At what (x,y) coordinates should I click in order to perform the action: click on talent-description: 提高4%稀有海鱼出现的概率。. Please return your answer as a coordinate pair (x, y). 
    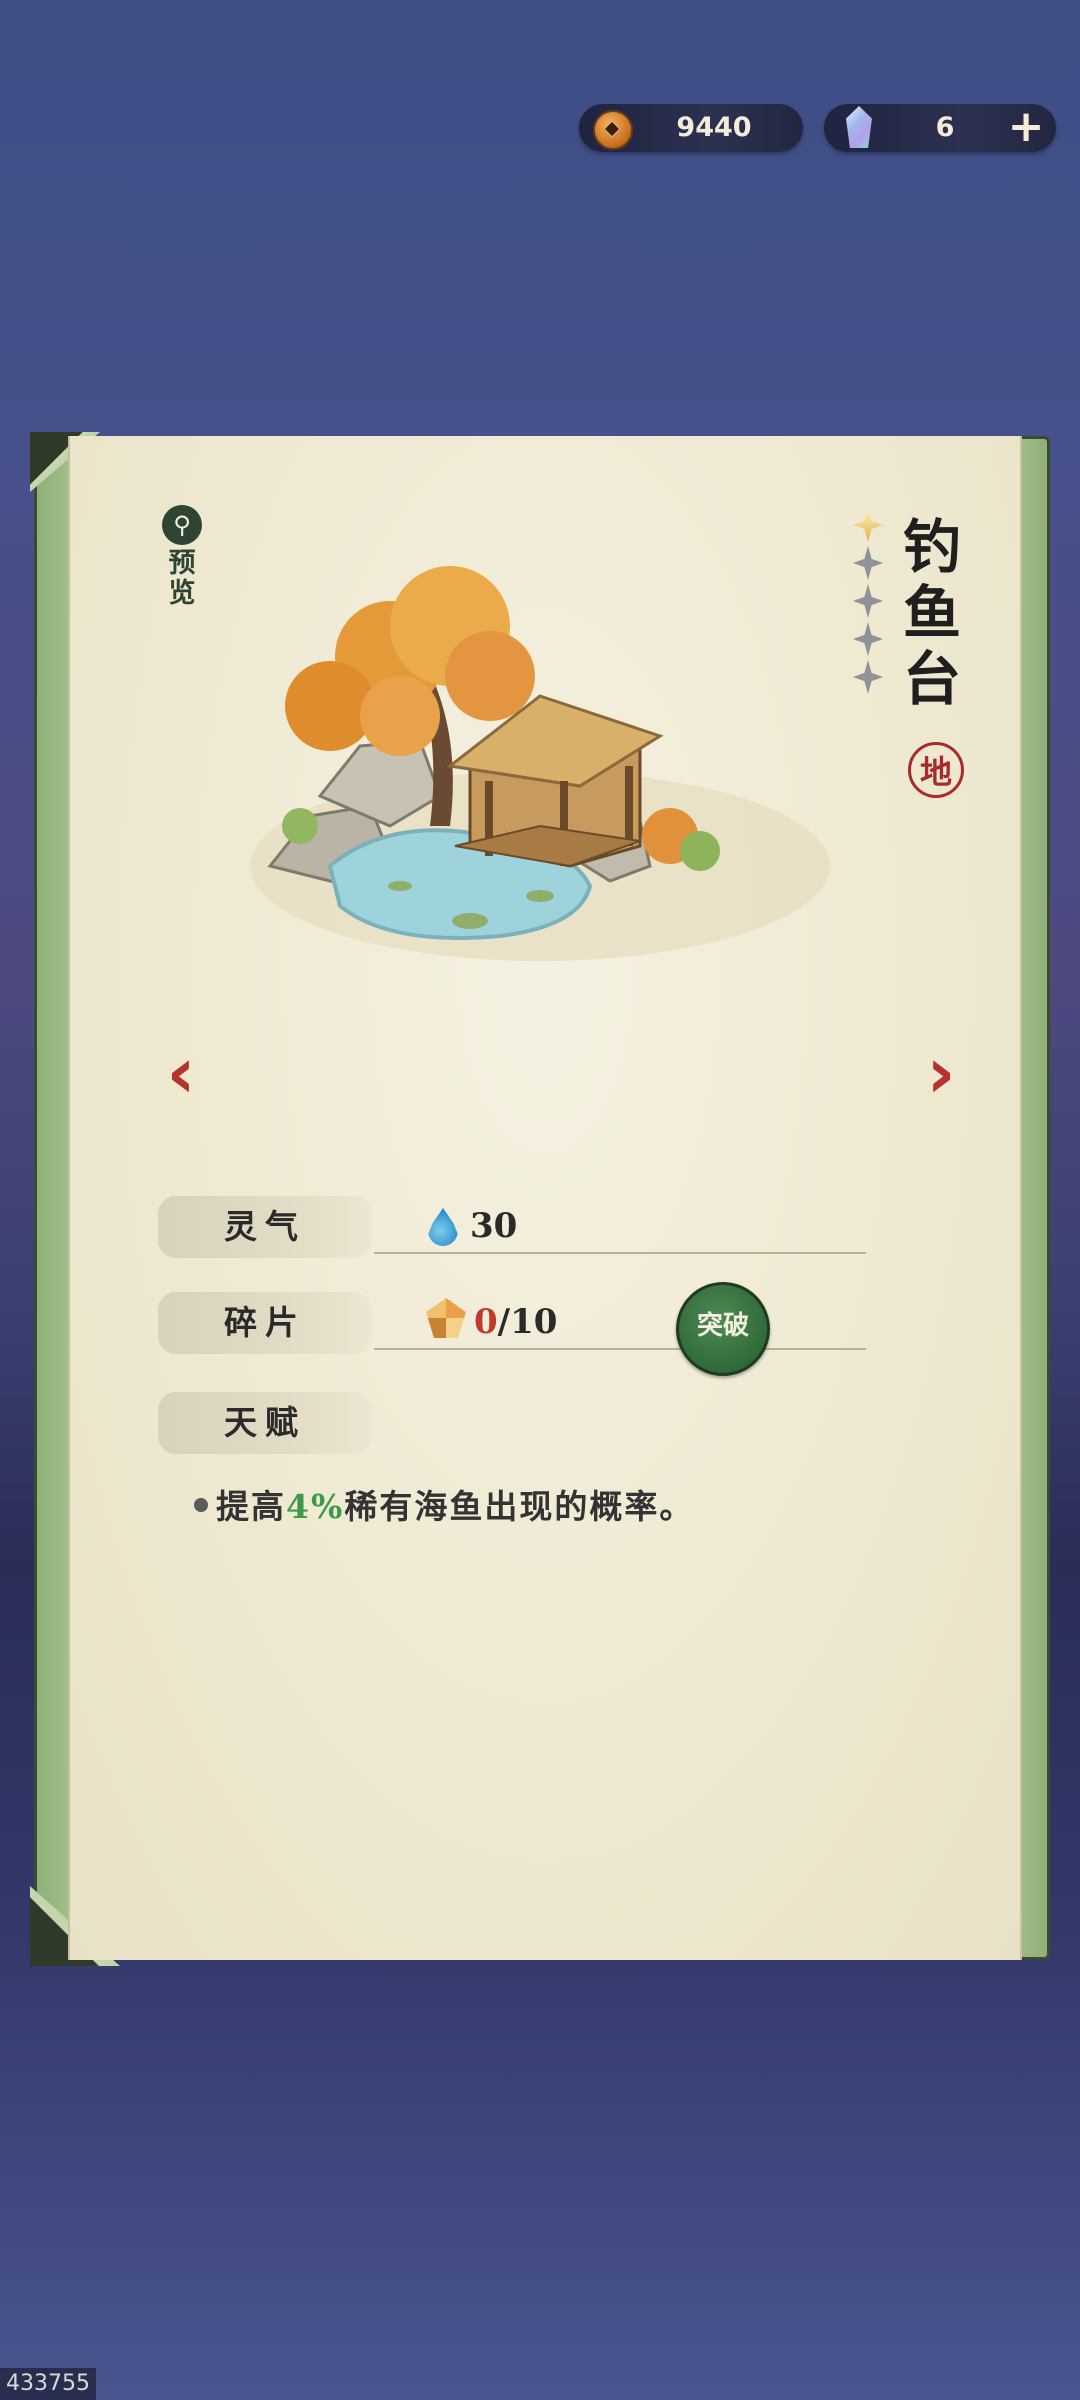
    Looking at the image, I should click on (455, 1504).